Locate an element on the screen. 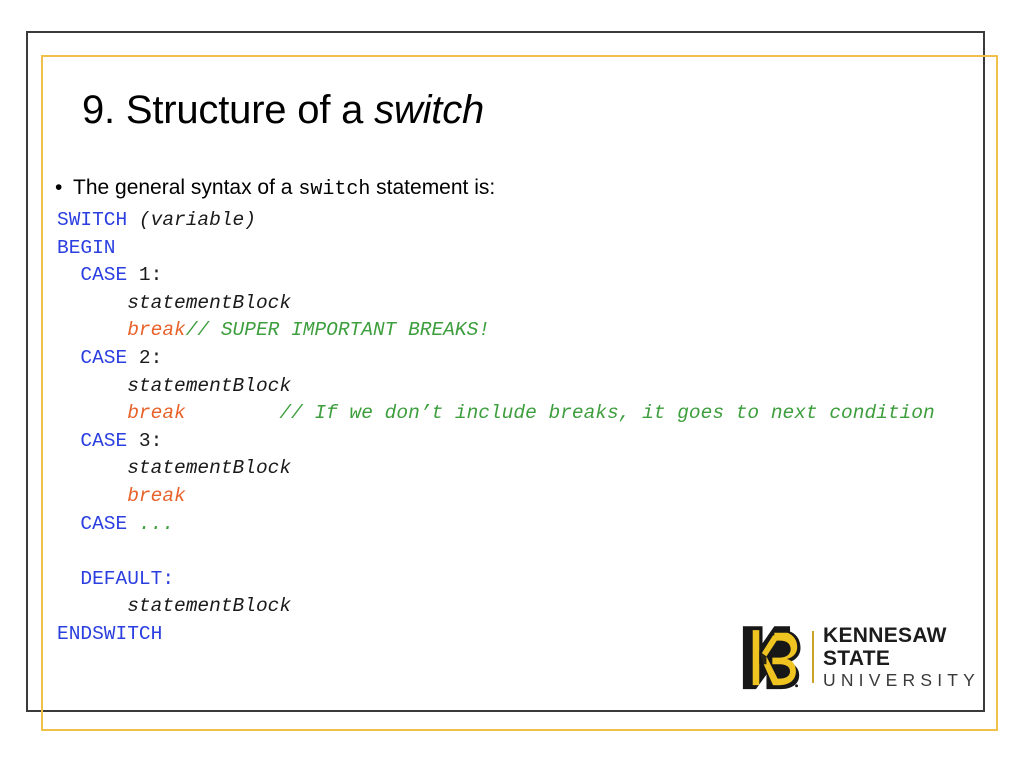 The width and height of the screenshot is (1024, 768). code-token-kw: DEFAULT: is located at coordinates (127, 578).